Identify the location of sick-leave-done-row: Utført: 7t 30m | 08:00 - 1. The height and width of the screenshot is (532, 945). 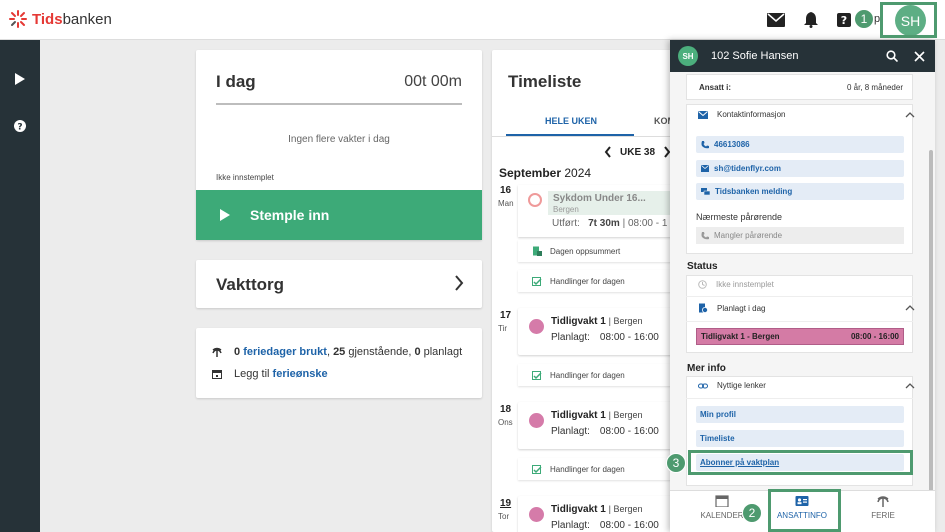
(610, 223).